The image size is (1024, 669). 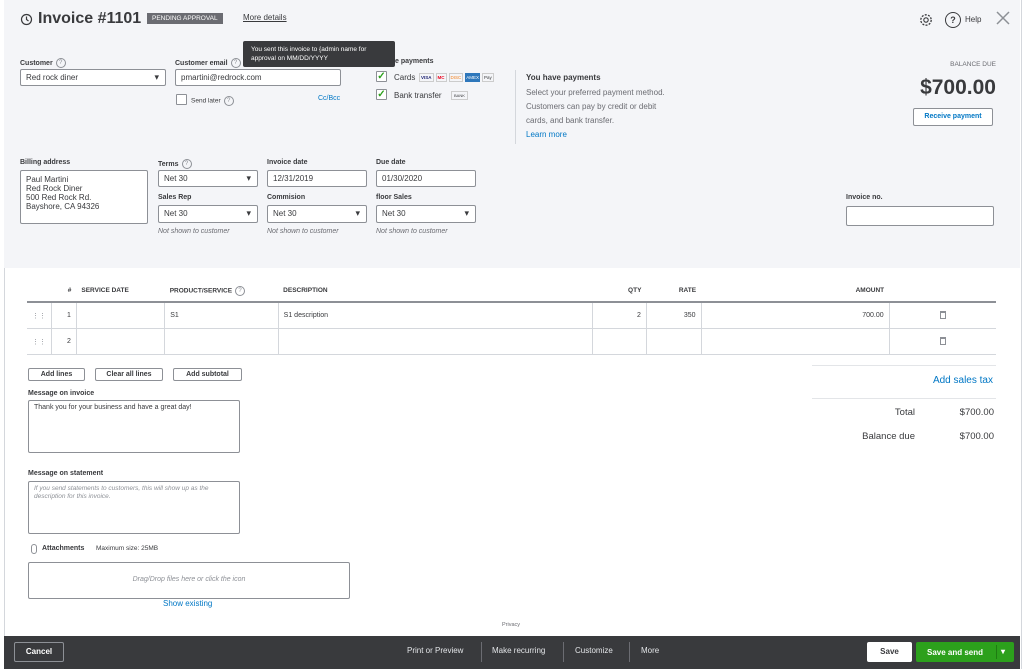 I want to click on cell-rate, so click(x=673, y=341).